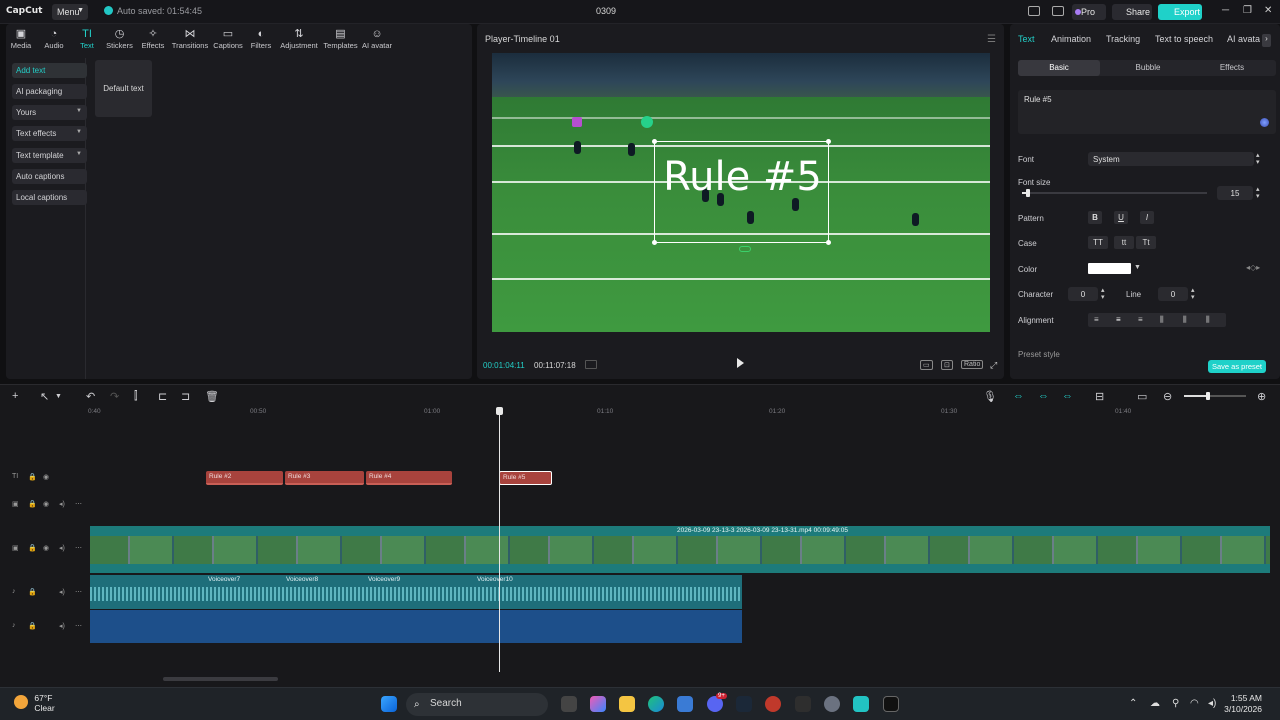 The image size is (1280, 720). What do you see at coordinates (1026, 39) in the screenshot?
I see `tab-text-props: Text` at bounding box center [1026, 39].